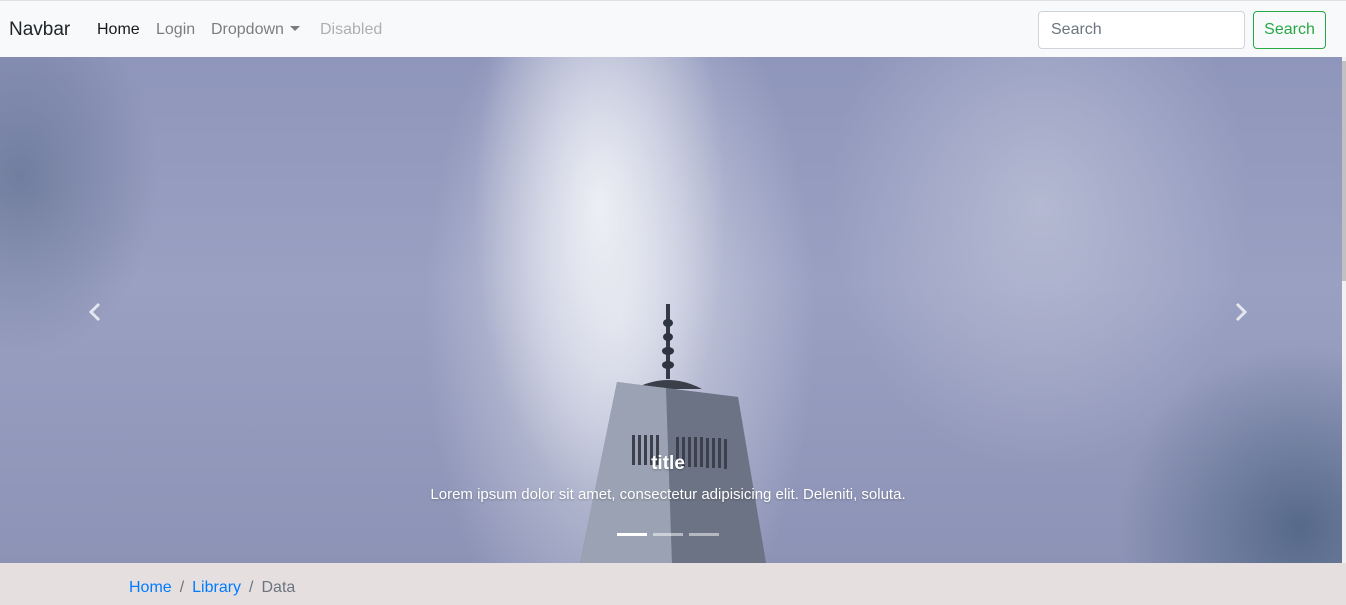  I want to click on carousel-next-button, so click(1241, 312).